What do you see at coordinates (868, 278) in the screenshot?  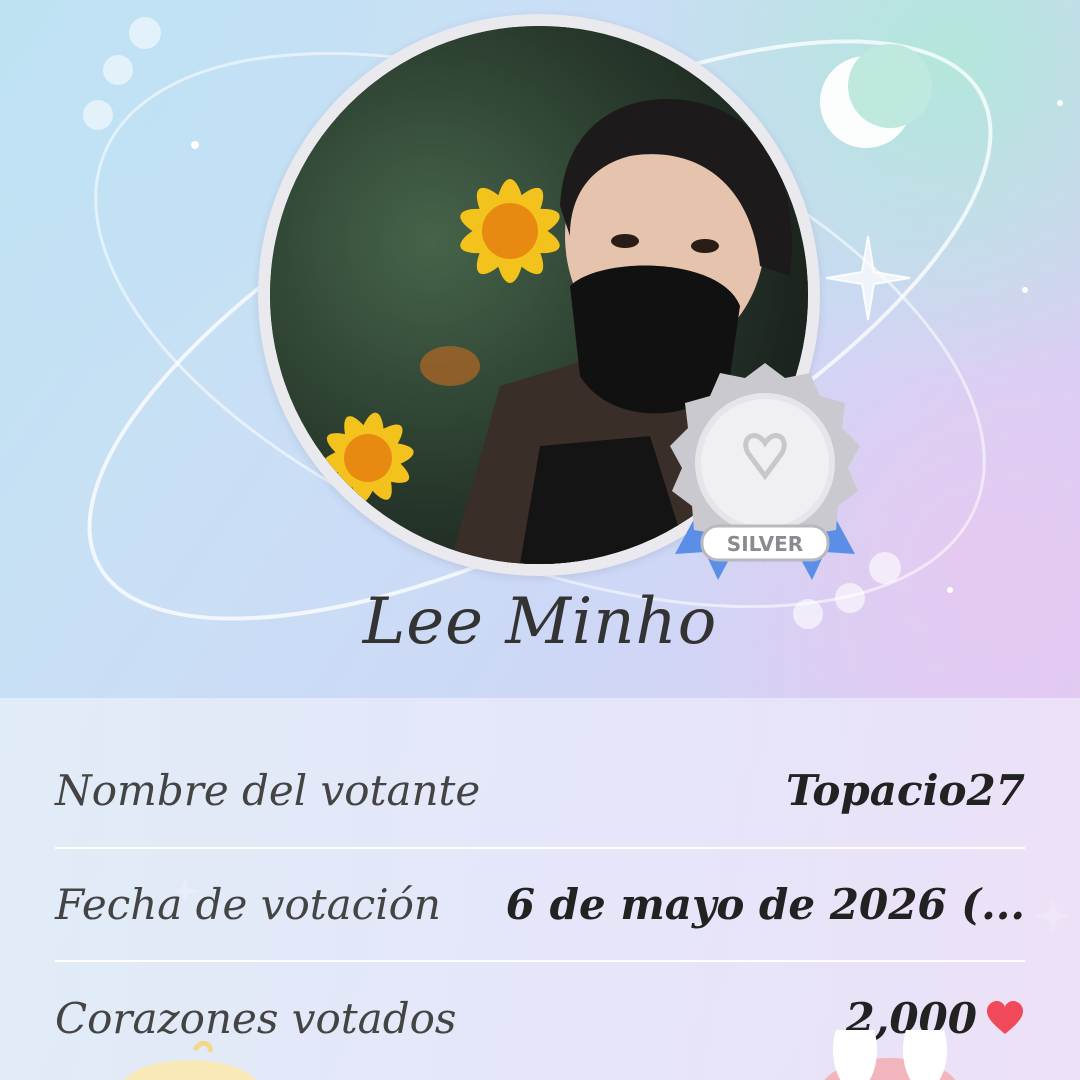 I see `sparkle-icon` at bounding box center [868, 278].